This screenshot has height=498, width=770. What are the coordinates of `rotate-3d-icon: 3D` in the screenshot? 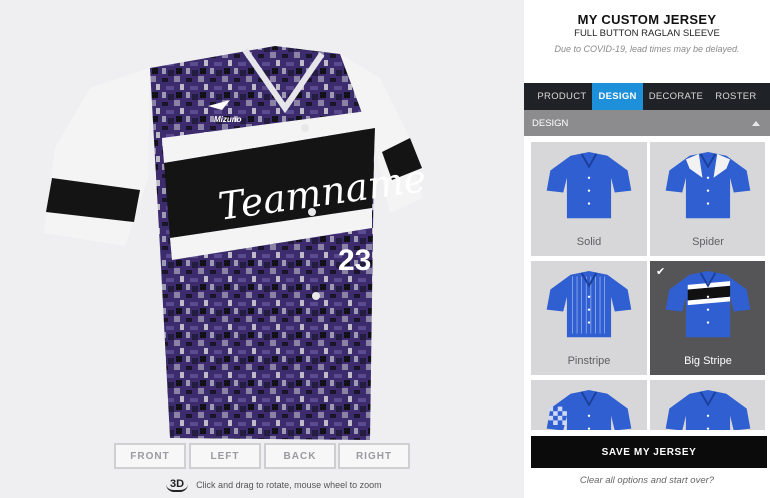 It's located at (177, 485).